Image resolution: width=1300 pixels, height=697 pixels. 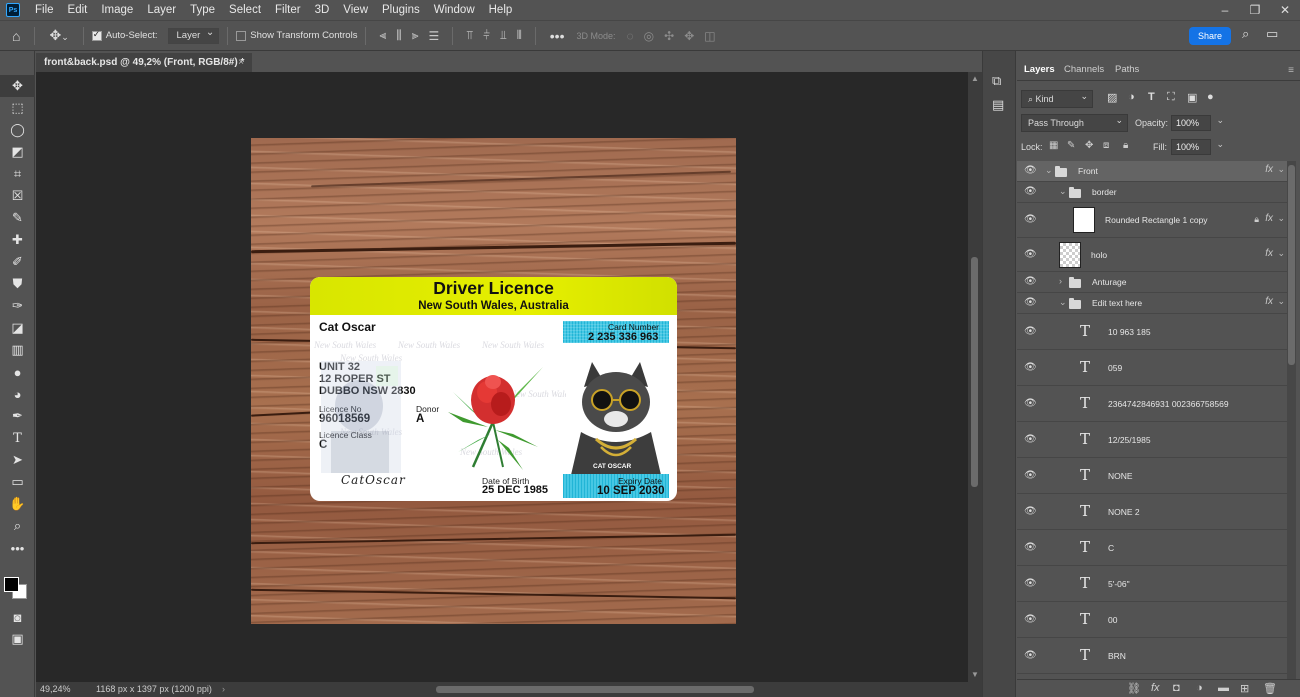 I want to click on new-group-icon: ▬, so click(x=1223, y=688).